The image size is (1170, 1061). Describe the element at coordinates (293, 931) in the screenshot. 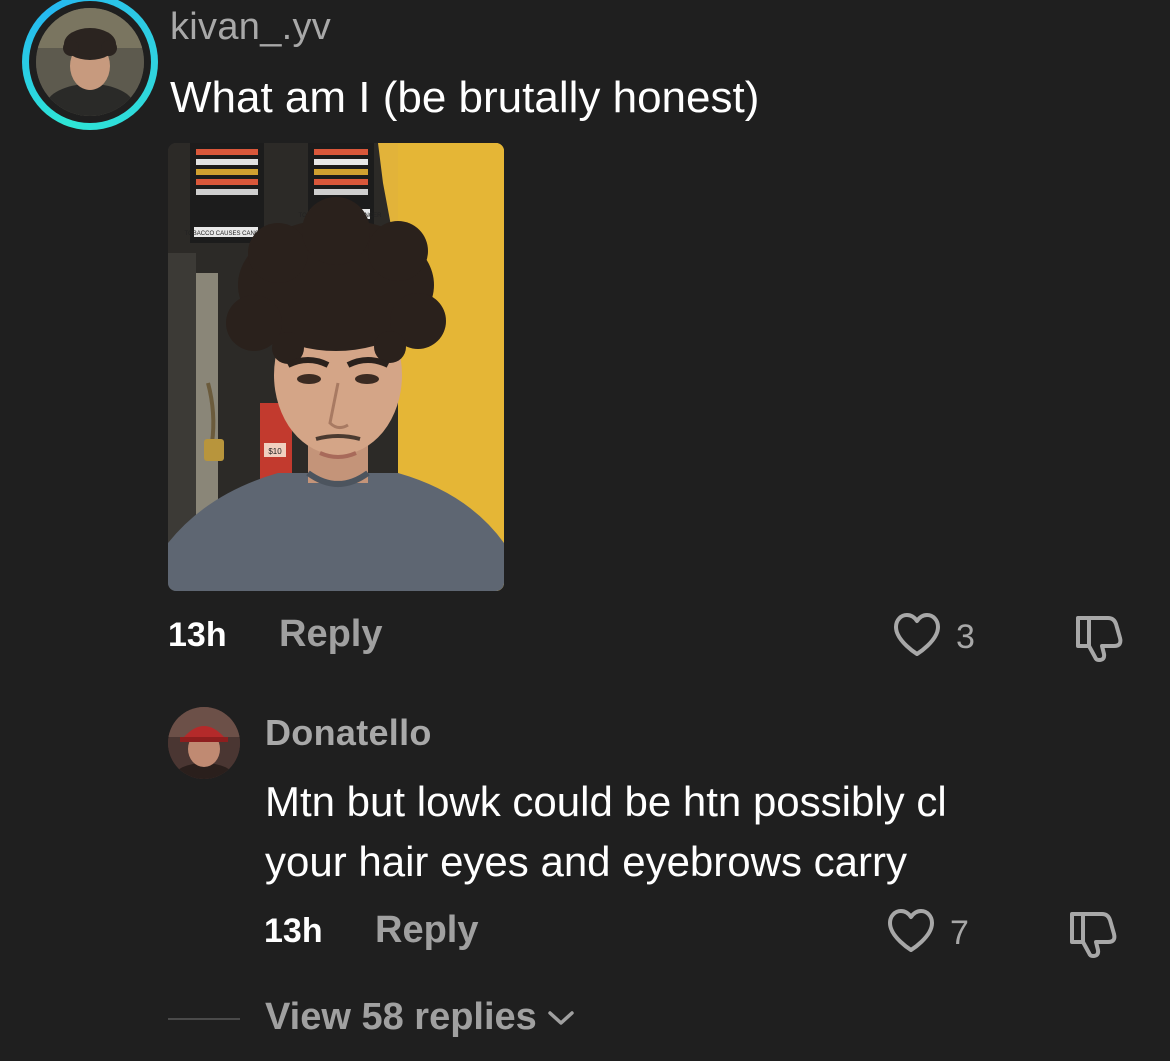

I see `reply-timestamp: 13h` at that location.